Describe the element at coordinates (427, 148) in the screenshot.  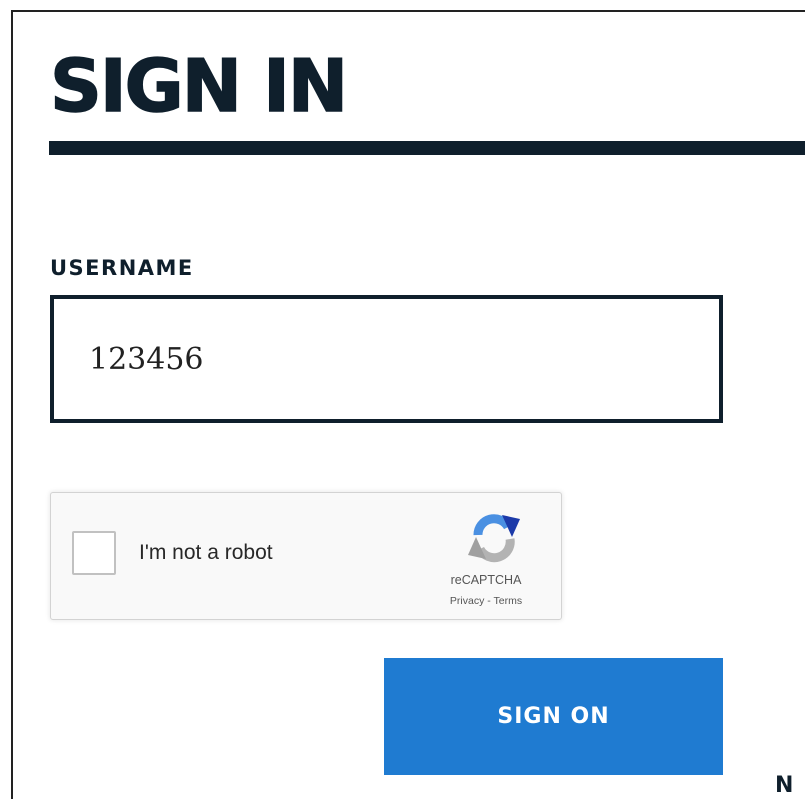
I see `title-divider` at that location.